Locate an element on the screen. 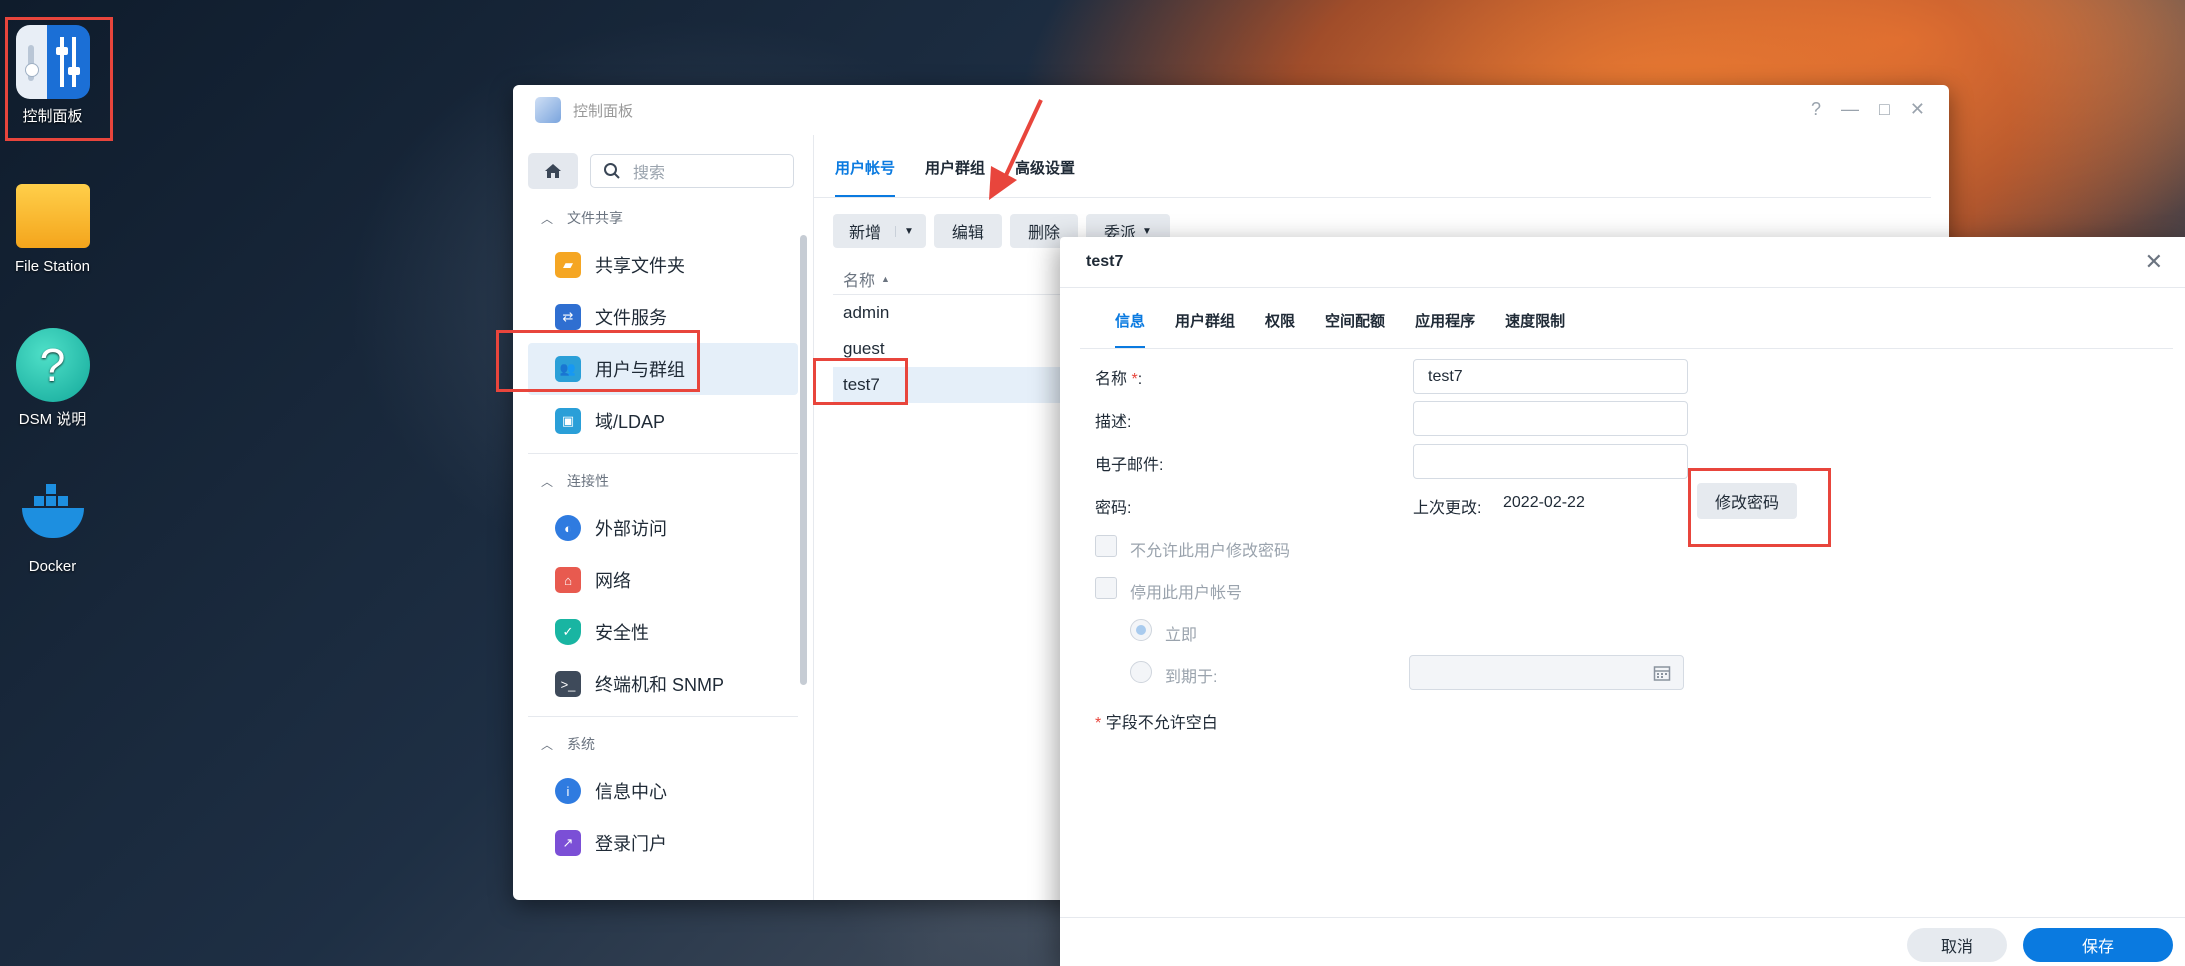  external-access-icon: ◐ is located at coordinates (568, 528).